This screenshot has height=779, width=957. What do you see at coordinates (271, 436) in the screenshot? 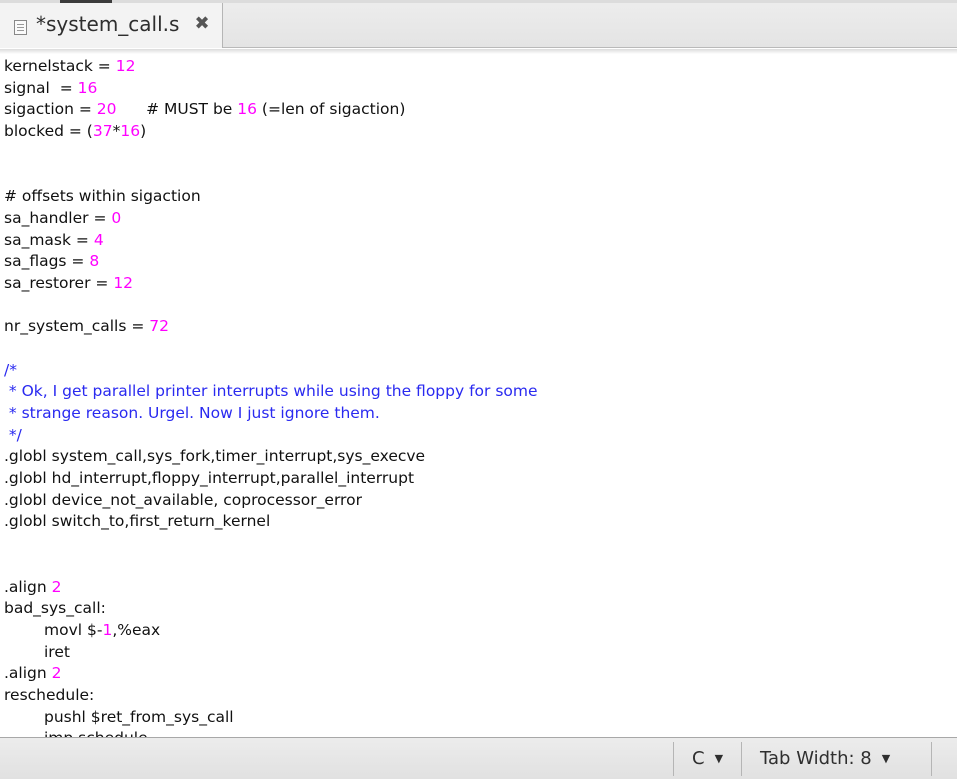
I see `code-line: */` at bounding box center [271, 436].